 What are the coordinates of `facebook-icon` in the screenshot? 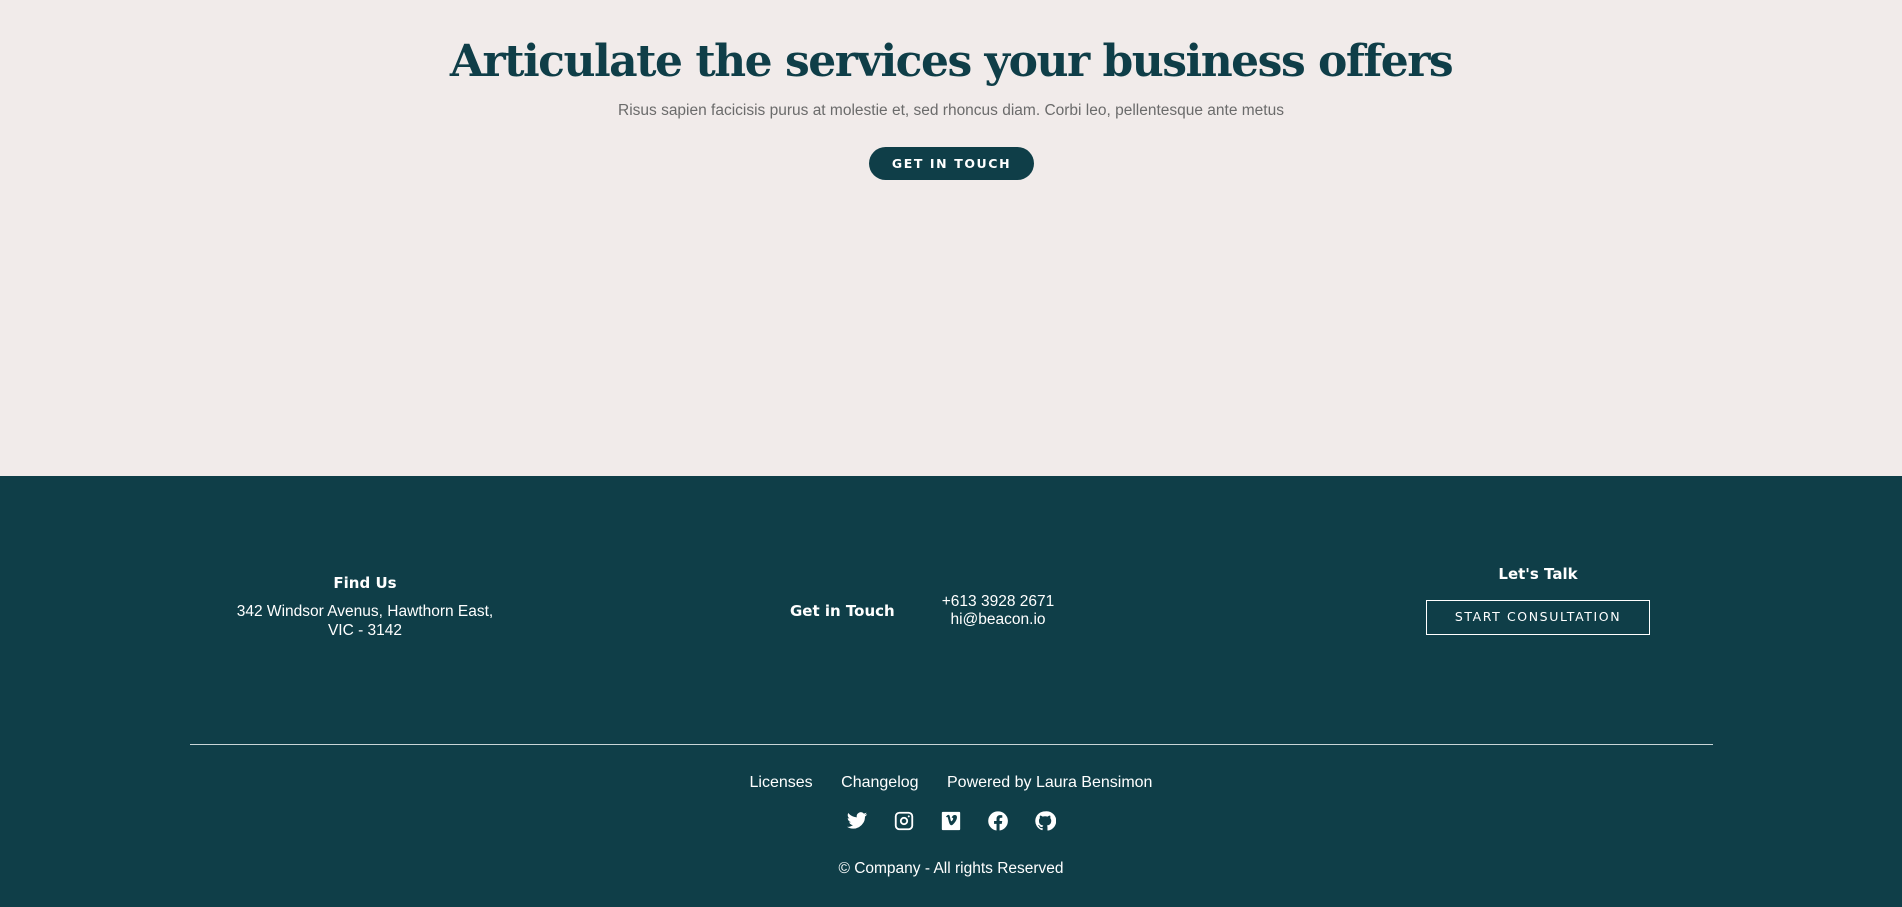 It's located at (998, 821).